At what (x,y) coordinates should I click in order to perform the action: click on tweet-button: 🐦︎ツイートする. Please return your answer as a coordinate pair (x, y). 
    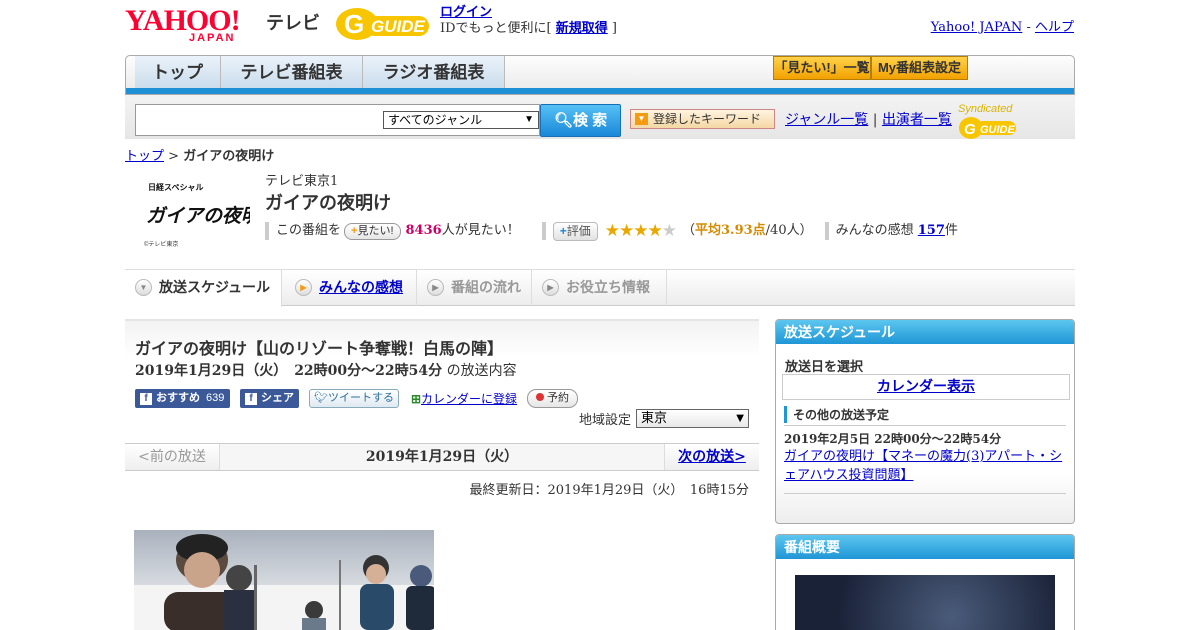
    Looking at the image, I should click on (354, 398).